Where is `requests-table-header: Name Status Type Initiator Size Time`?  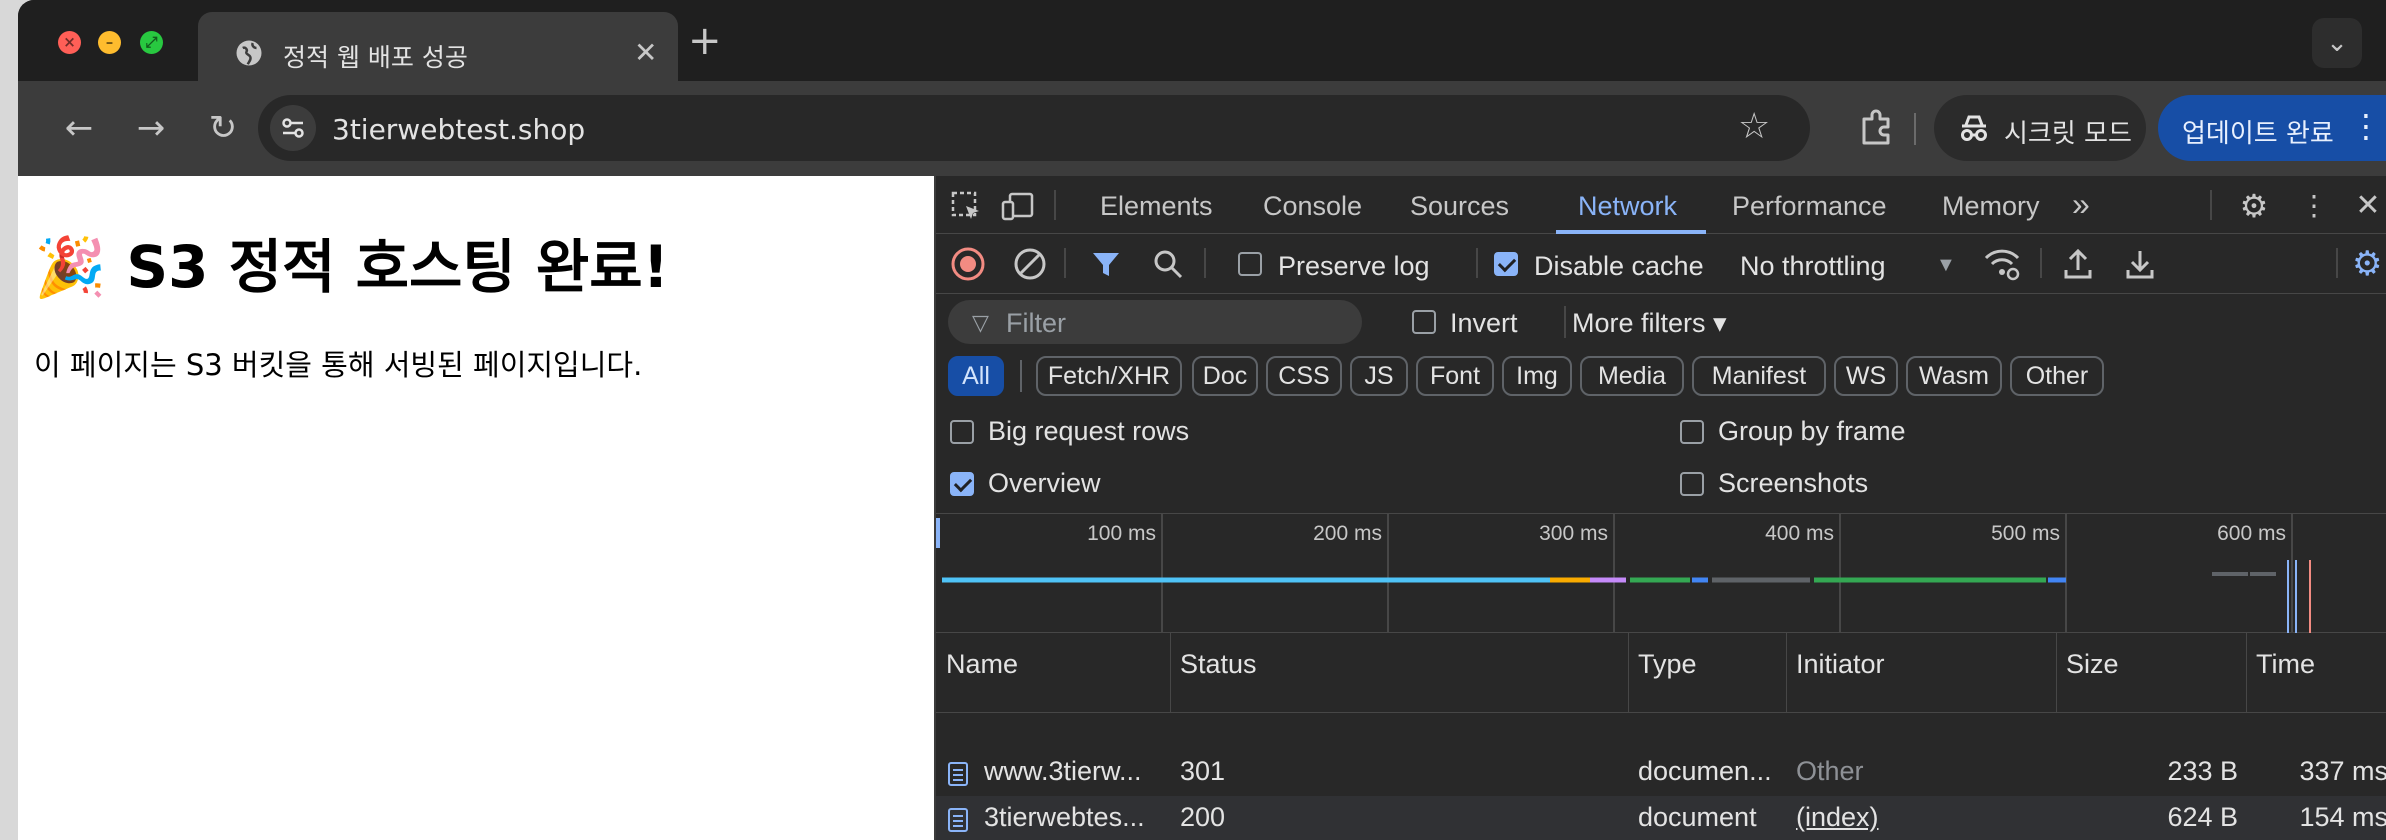
requests-table-header: Name Status Type Initiator Size Time is located at coordinates (1661, 673).